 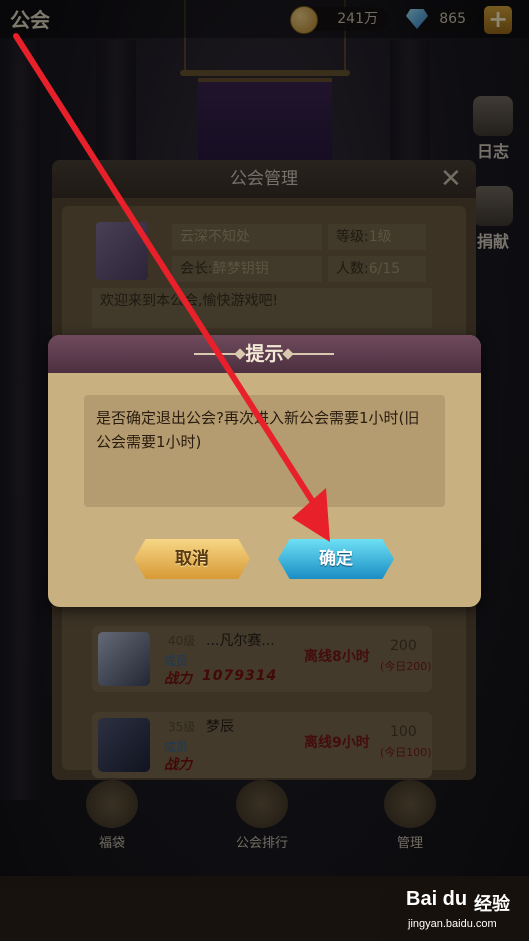 What do you see at coordinates (192, 559) in the screenshot?
I see `cancel-button: 取消` at bounding box center [192, 559].